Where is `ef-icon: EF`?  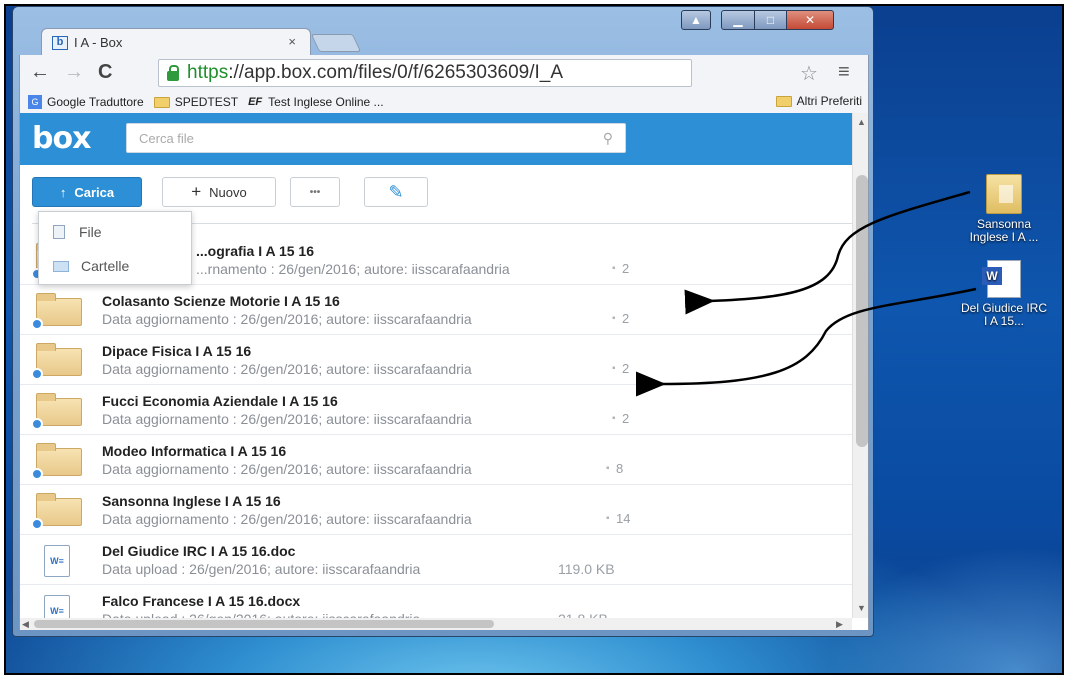 ef-icon: EF is located at coordinates (255, 102).